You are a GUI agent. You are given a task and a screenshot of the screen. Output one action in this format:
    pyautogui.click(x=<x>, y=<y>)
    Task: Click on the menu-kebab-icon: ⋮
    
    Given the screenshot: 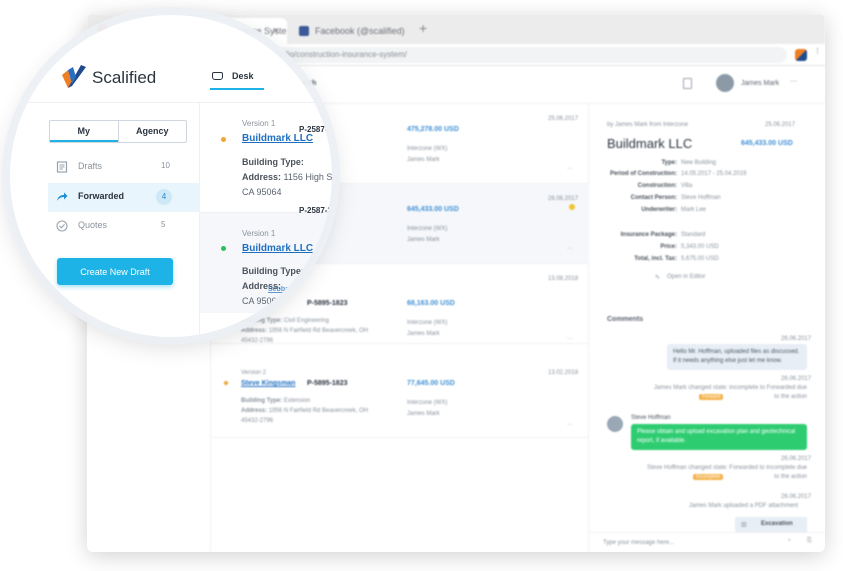 What is the action you would take?
    pyautogui.click(x=817, y=51)
    